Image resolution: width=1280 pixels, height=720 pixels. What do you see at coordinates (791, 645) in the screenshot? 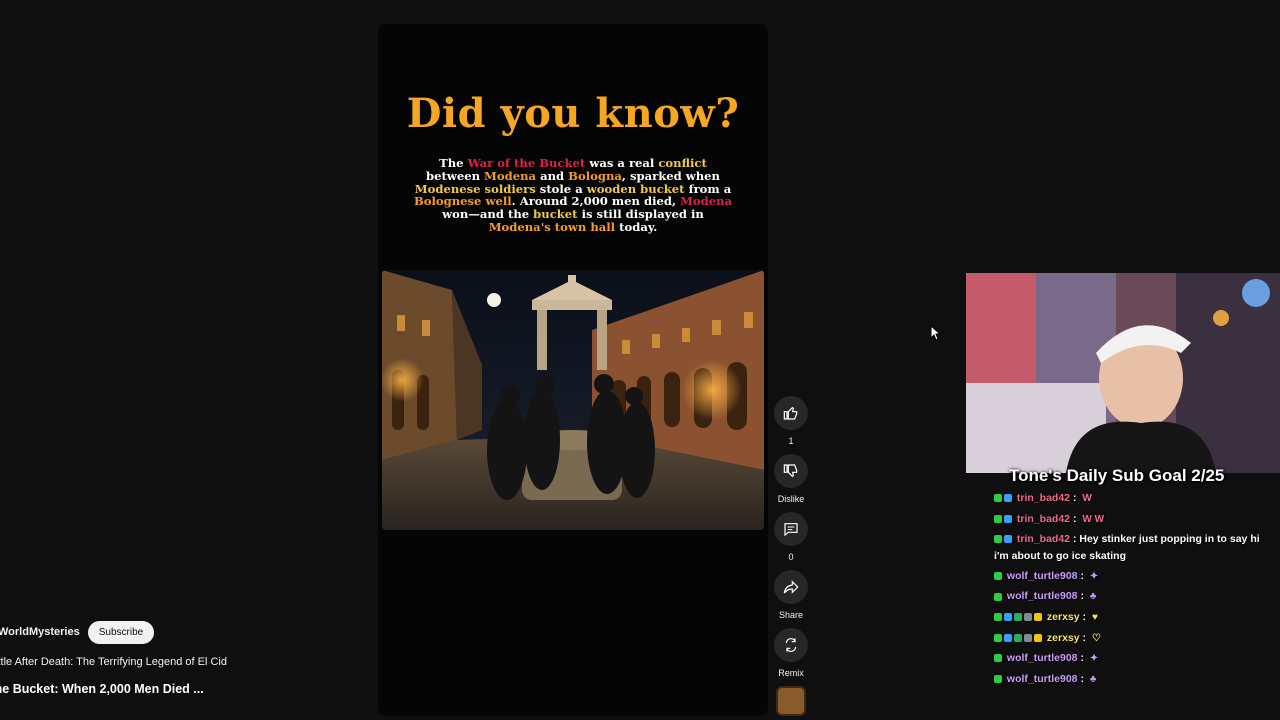
I see `remix-icon` at bounding box center [791, 645].